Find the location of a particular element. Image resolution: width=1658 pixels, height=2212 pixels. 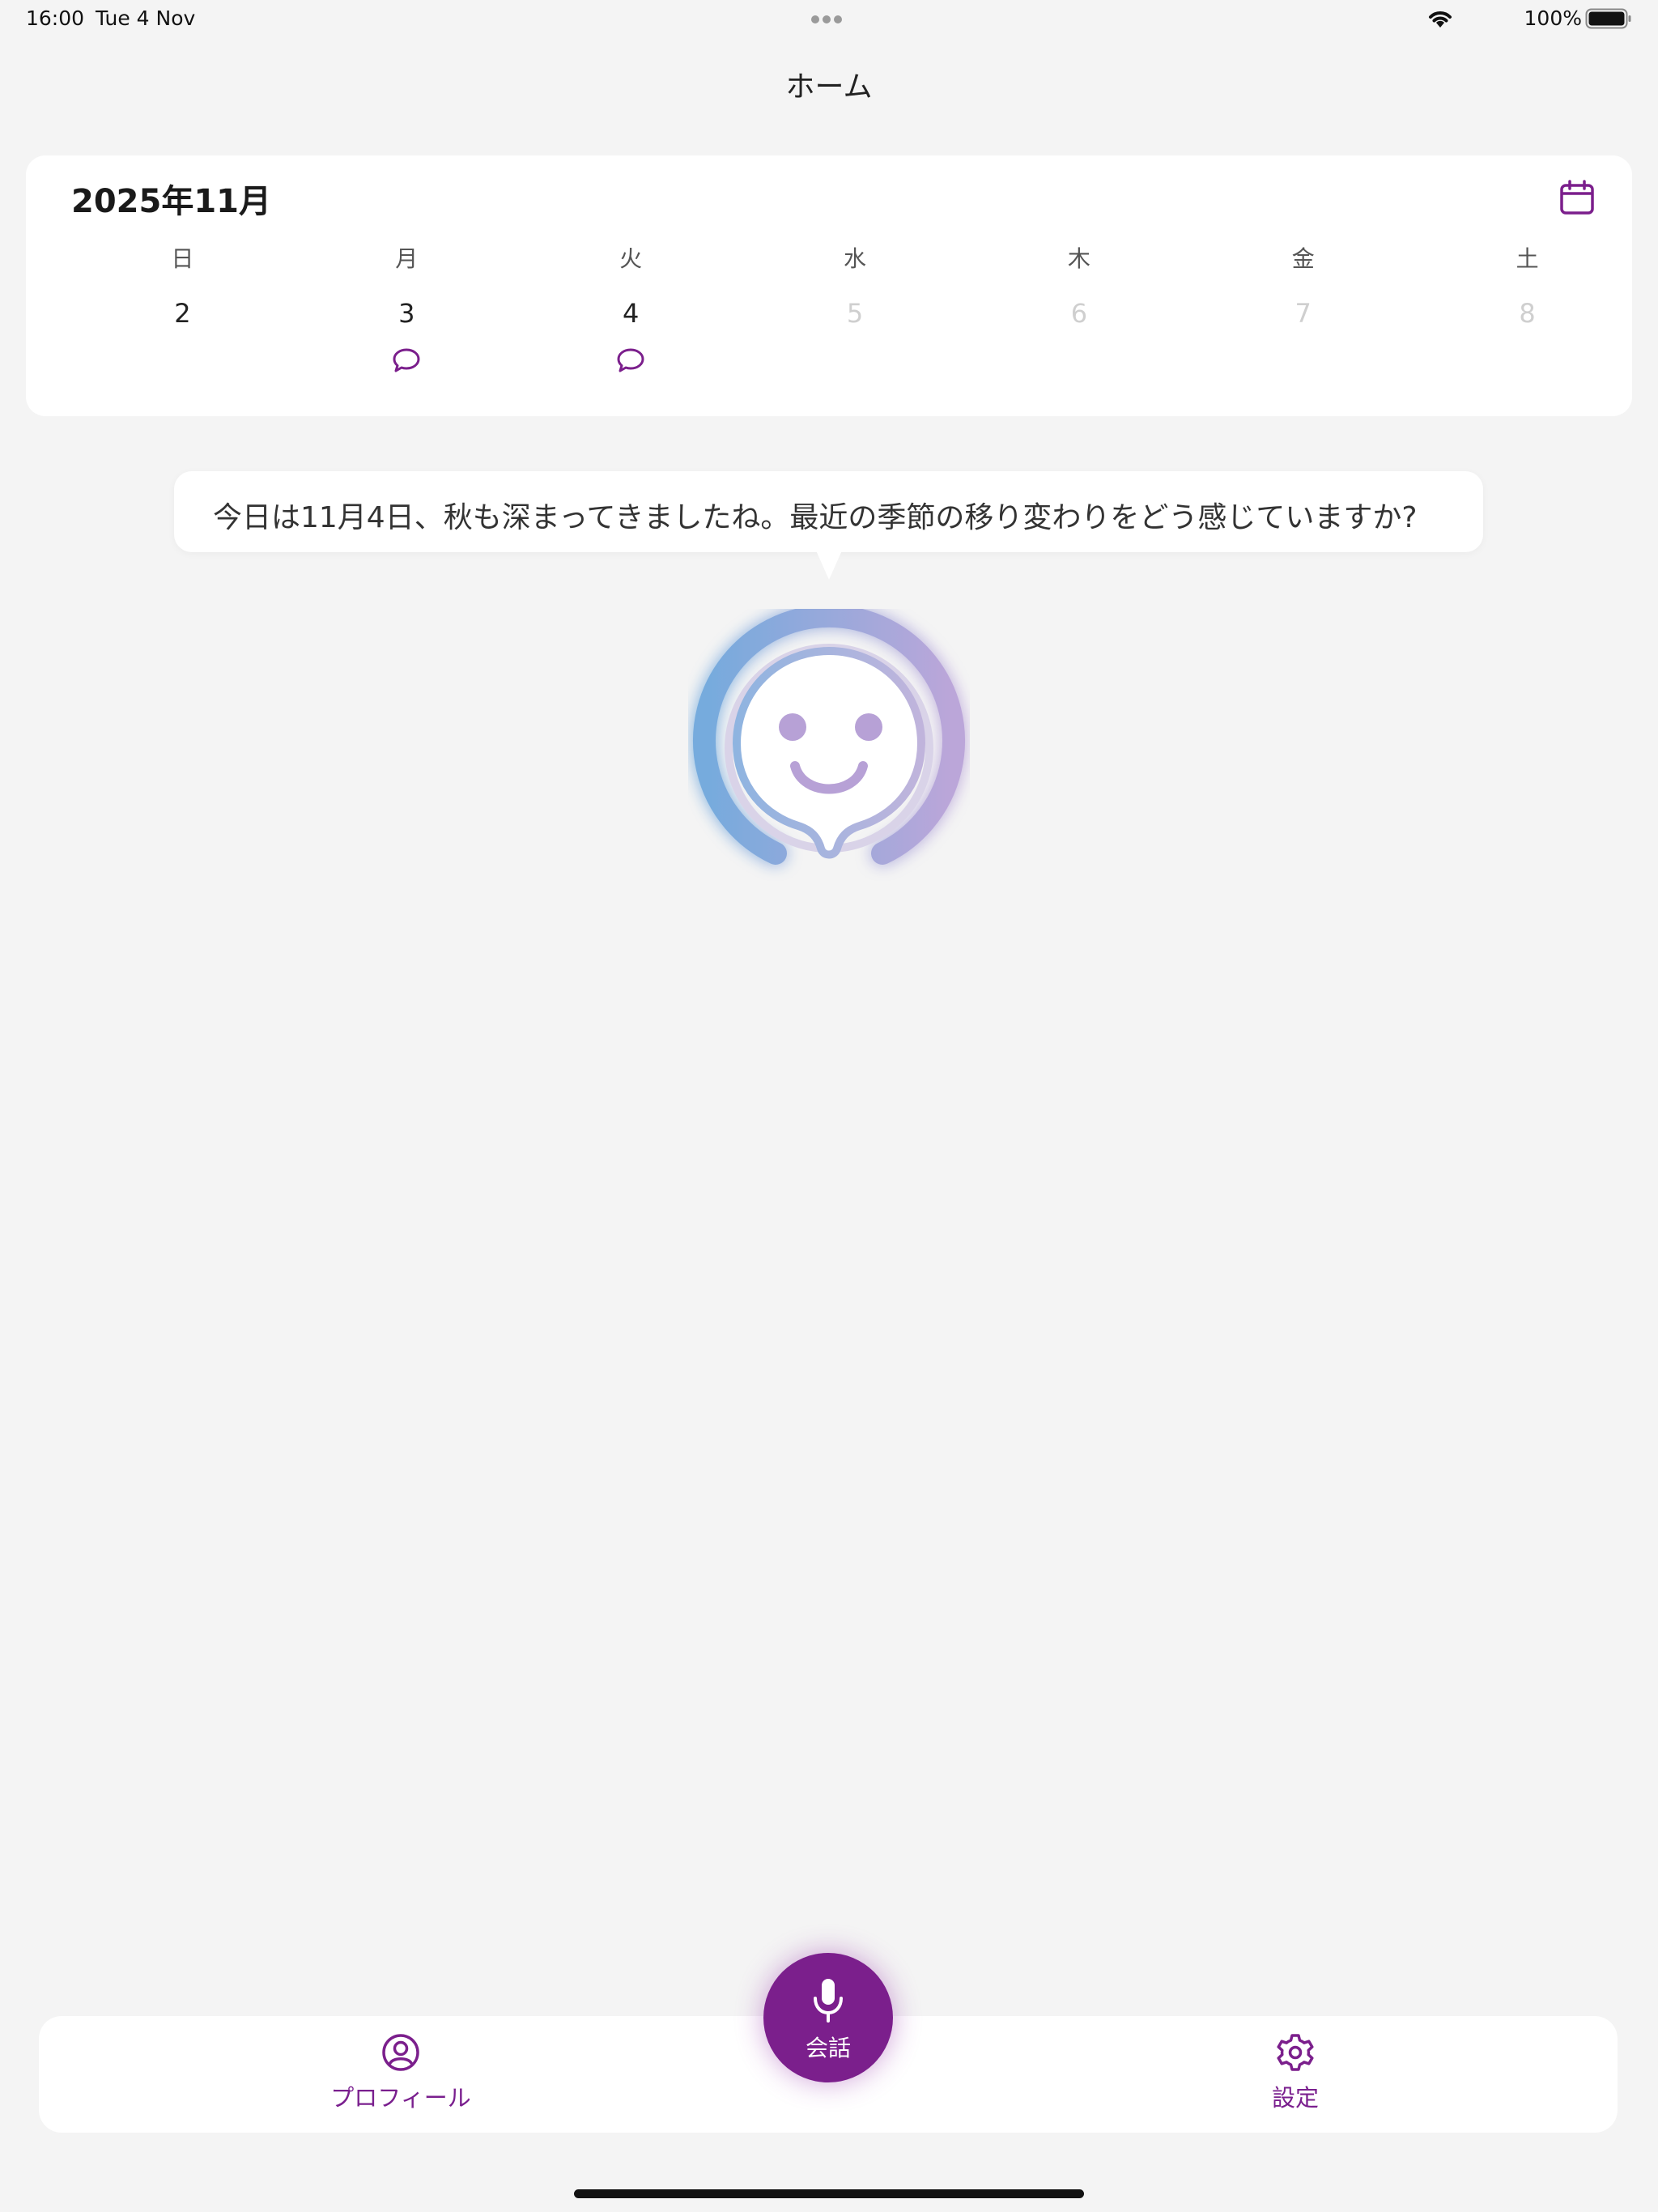

calendar-day-7: 7 is located at coordinates (1303, 314).